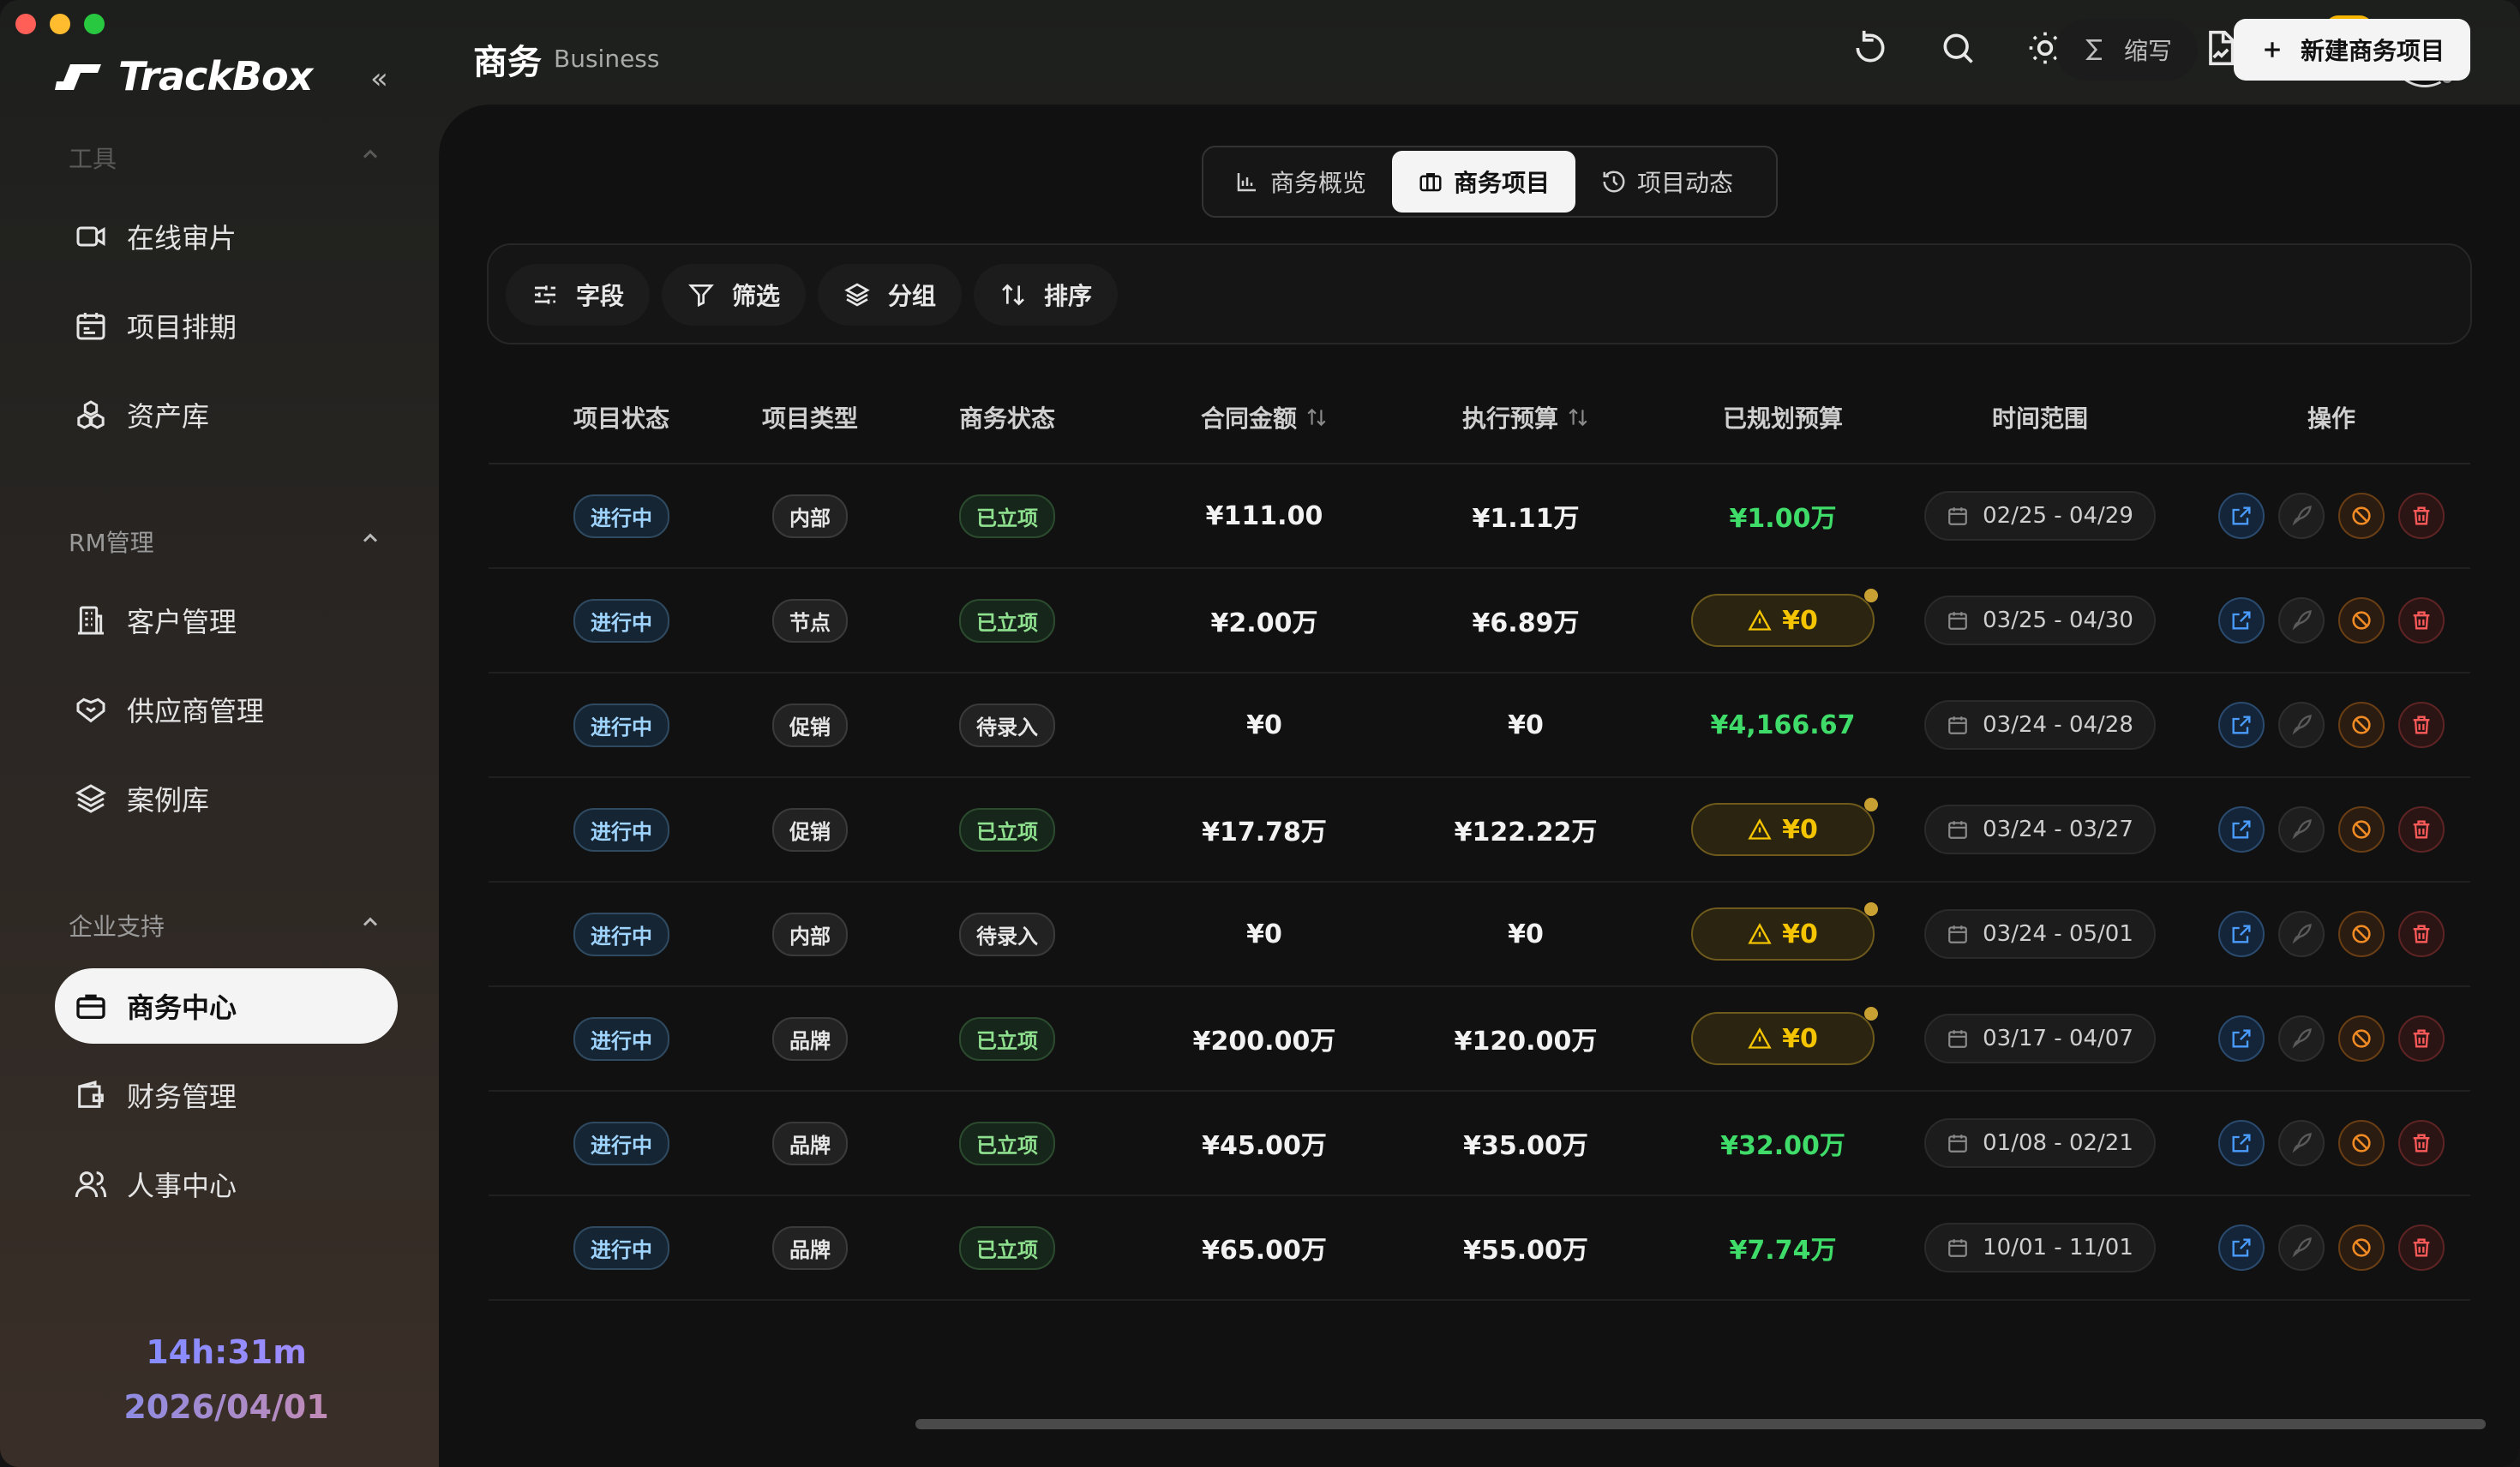 The width and height of the screenshot is (2520, 1467). What do you see at coordinates (1007, 1038) in the screenshot?
I see `business-status-pill: 已立项` at bounding box center [1007, 1038].